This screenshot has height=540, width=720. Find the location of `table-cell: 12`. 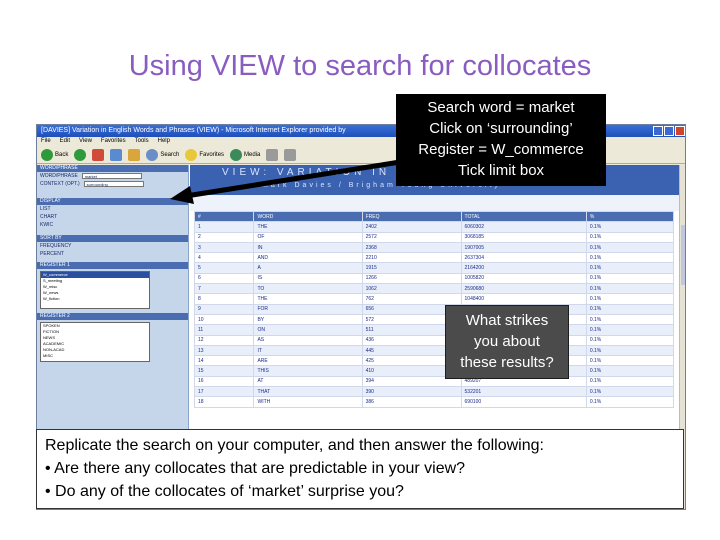

table-cell: 12 is located at coordinates (224, 340).